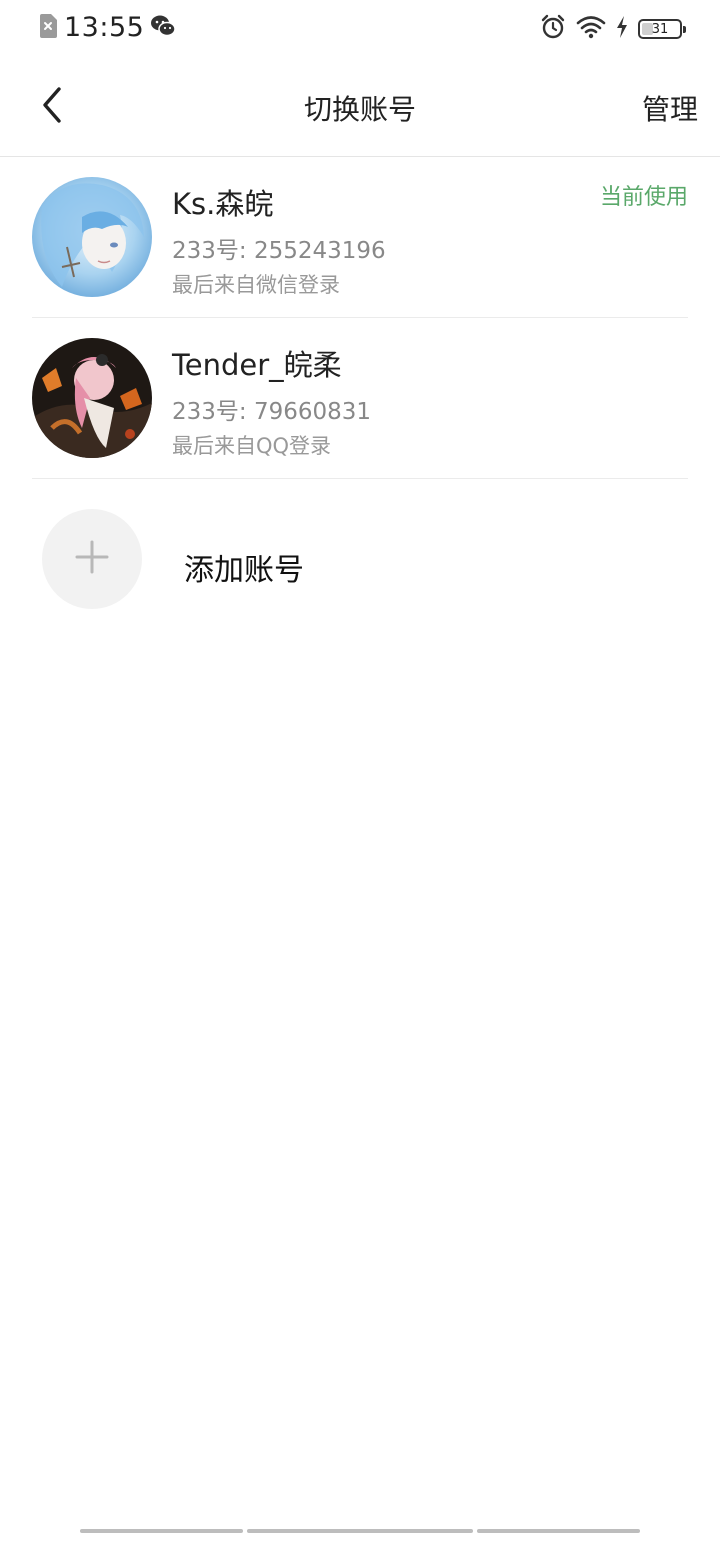  What do you see at coordinates (622, 29) in the screenshot?
I see `charging-icon` at bounding box center [622, 29].